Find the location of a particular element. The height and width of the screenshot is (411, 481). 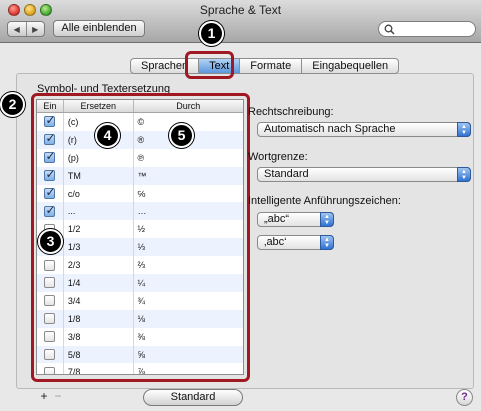

replace-cell: c/o is located at coordinates (99, 193).